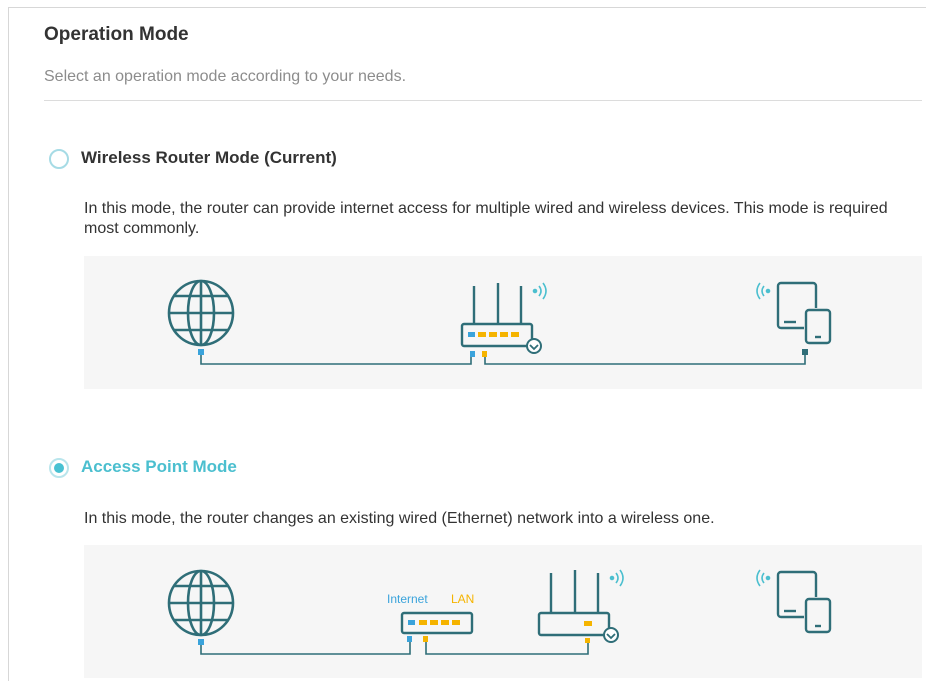  What do you see at coordinates (159, 467) in the screenshot?
I see `mode-label-access-point: Access Point Mode` at bounding box center [159, 467].